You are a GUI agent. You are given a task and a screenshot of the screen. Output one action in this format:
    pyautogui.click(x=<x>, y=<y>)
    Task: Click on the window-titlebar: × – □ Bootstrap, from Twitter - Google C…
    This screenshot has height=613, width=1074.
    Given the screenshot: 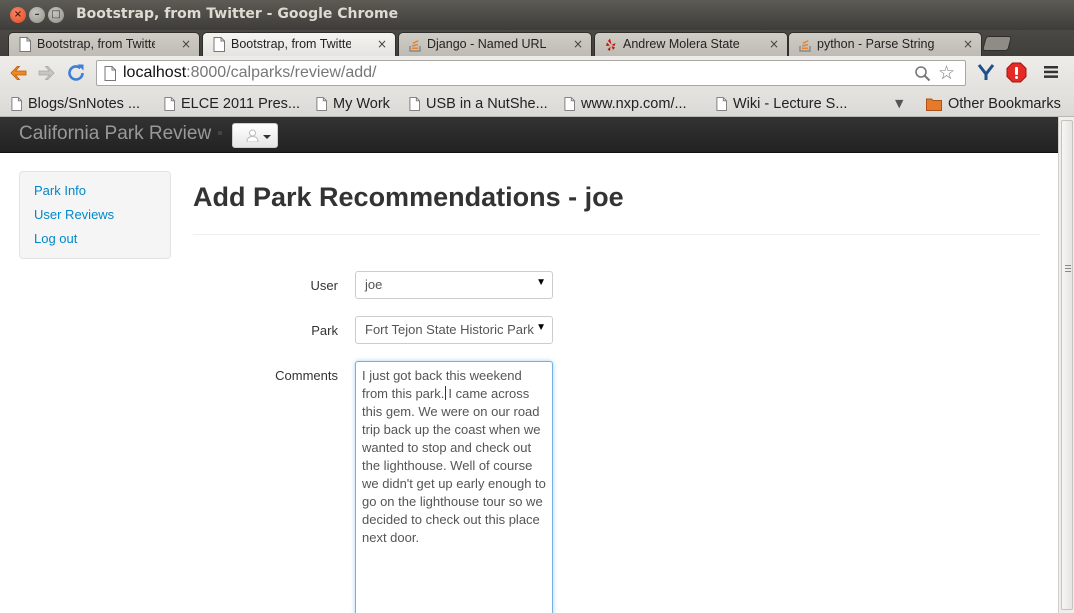 What is the action you would take?
    pyautogui.click(x=537, y=15)
    